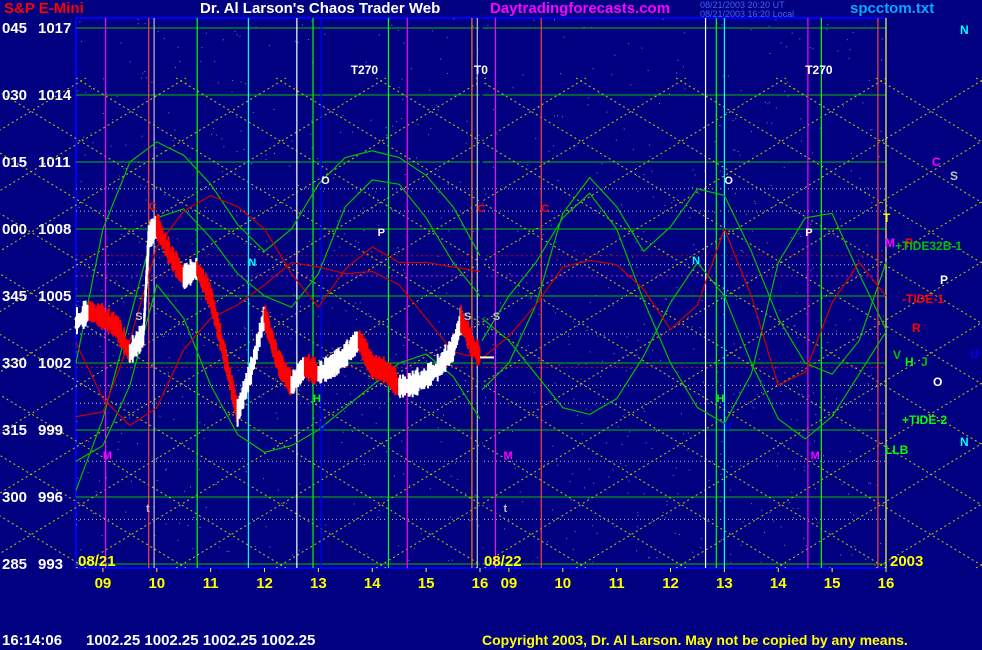 The height and width of the screenshot is (650, 982). Describe the element at coordinates (815, 456) in the screenshot. I see `chart-marker: M` at that location.